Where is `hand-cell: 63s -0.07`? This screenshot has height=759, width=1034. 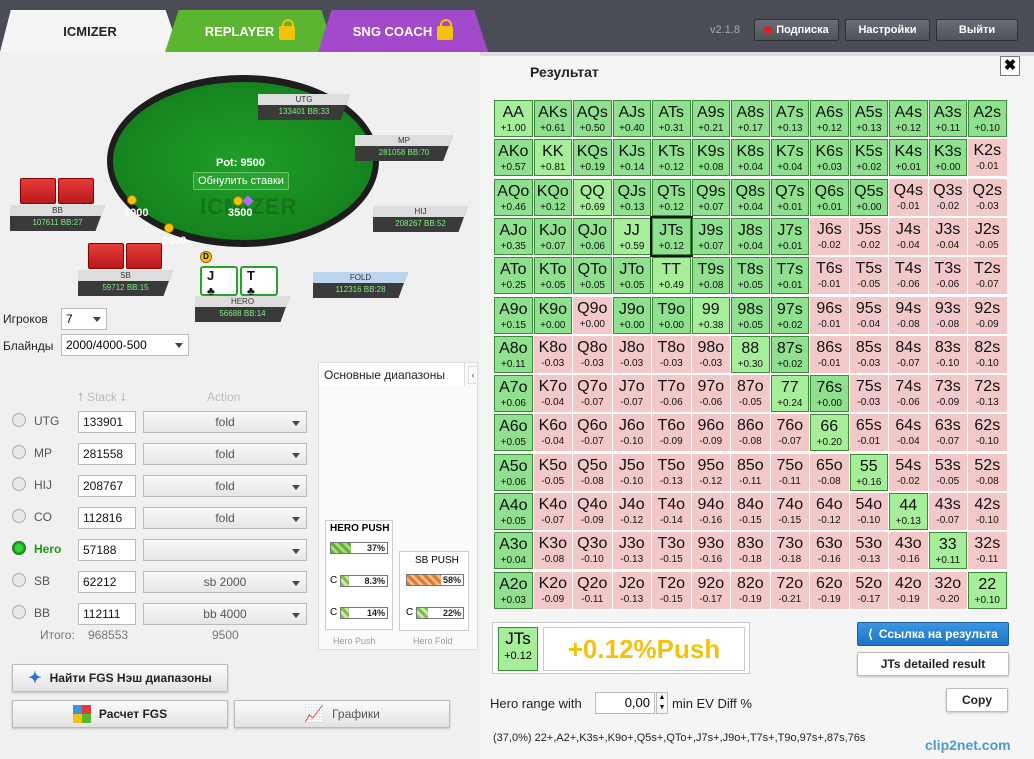
hand-cell: 63s -0.07 is located at coordinates (948, 433).